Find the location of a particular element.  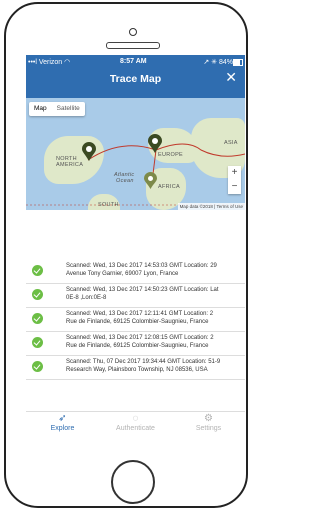

tab-settings: ⚙ Settings is located at coordinates (208, 422).